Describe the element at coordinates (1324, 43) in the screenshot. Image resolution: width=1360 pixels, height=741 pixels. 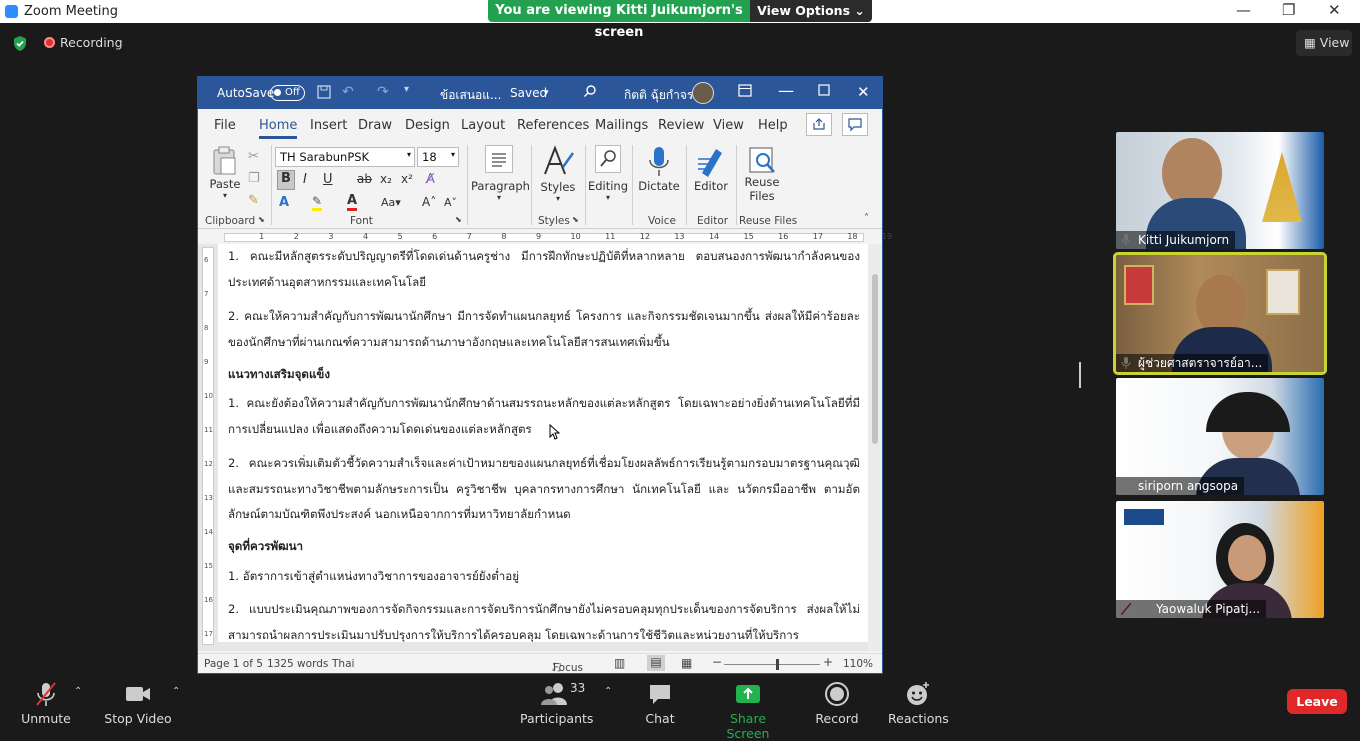
I see `view-layout-button: ▦ View` at that location.